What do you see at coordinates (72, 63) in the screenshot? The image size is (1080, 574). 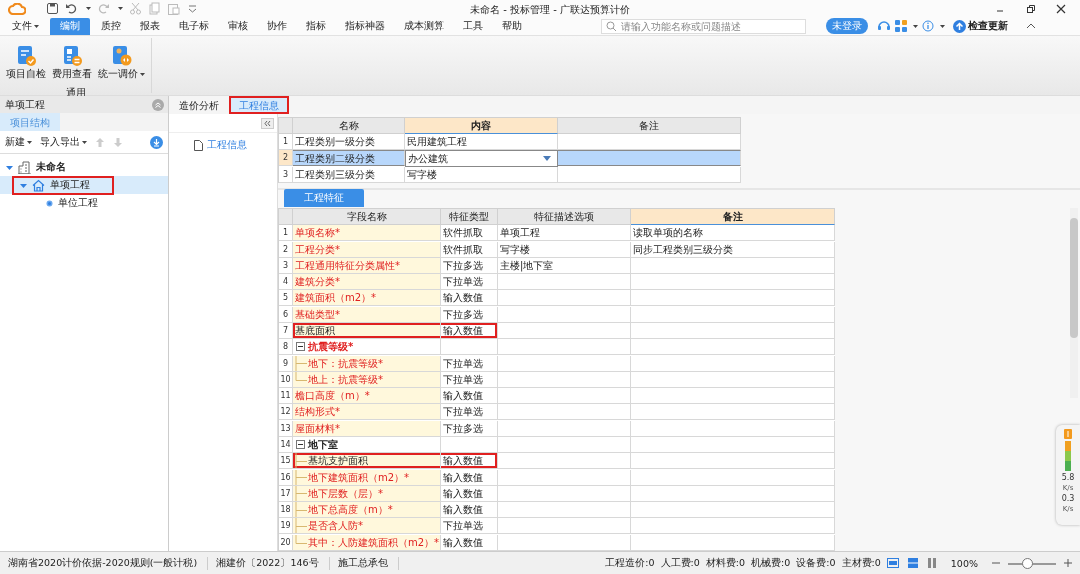 I see `ribbon-button: 费用查看` at bounding box center [72, 63].